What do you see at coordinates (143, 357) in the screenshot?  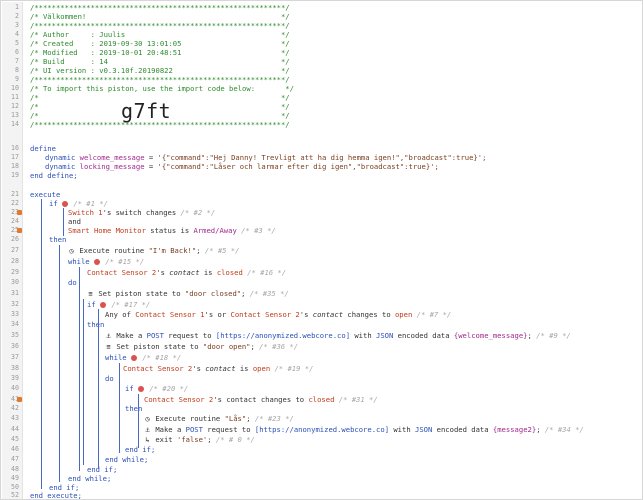 I see `while-statement: while /* #18 */` at bounding box center [143, 357].